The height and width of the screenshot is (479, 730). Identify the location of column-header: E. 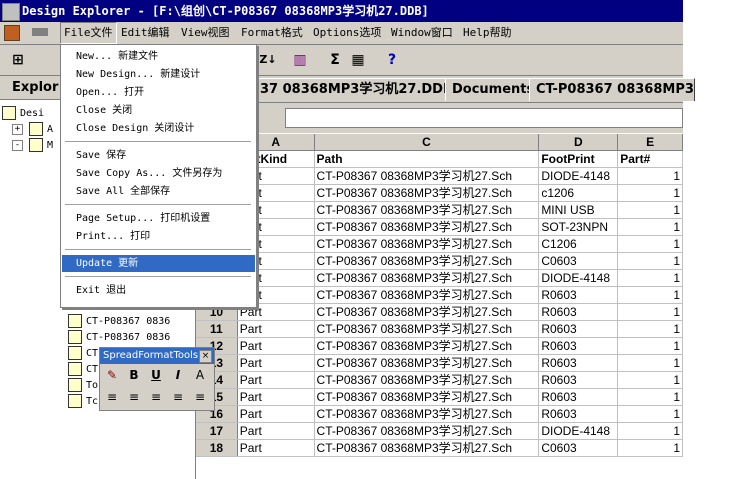
(650, 142).